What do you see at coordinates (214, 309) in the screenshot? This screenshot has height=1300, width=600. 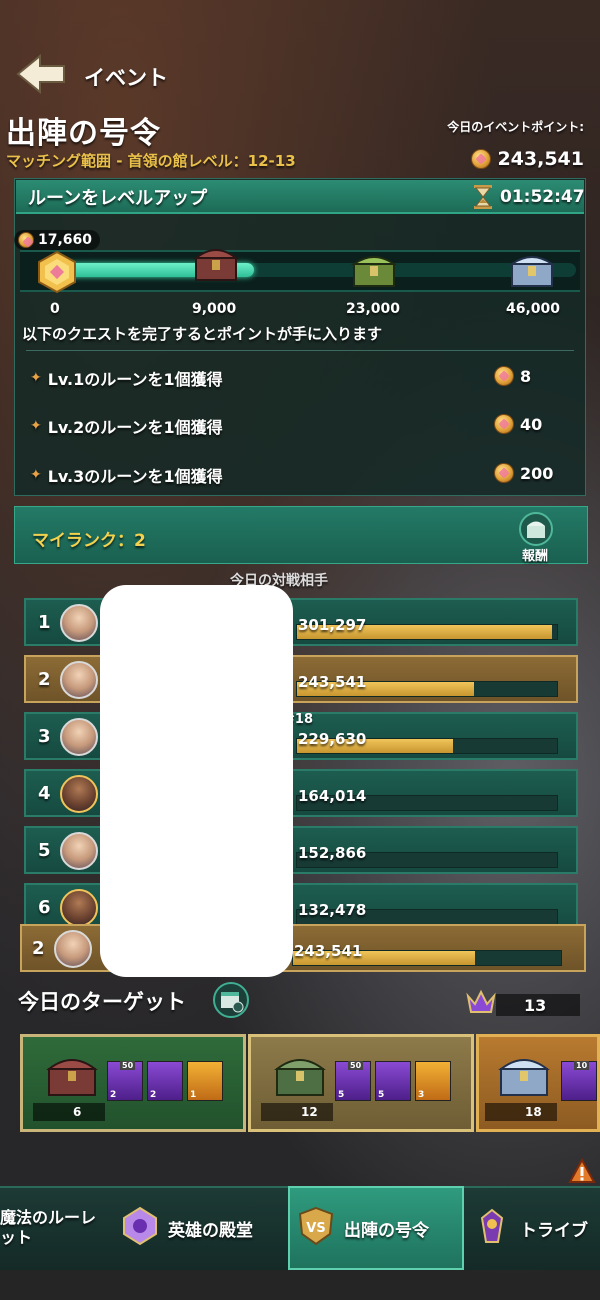 I see `milestone-1: 9,000` at bounding box center [214, 309].